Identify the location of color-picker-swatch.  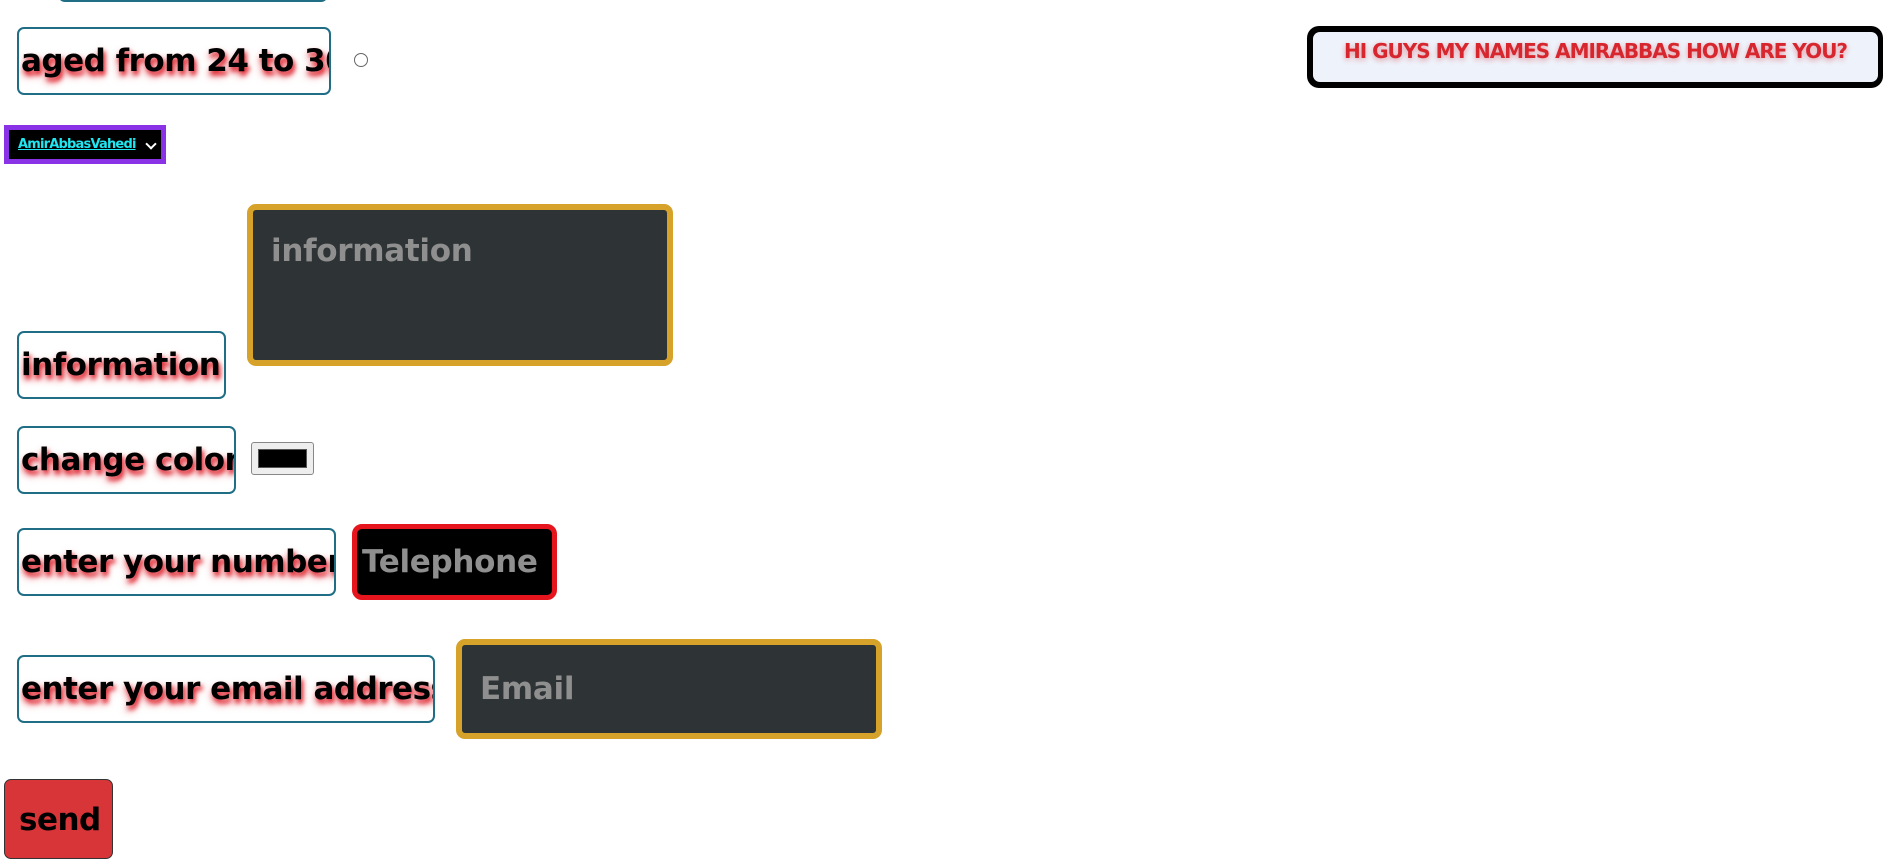
(282, 458).